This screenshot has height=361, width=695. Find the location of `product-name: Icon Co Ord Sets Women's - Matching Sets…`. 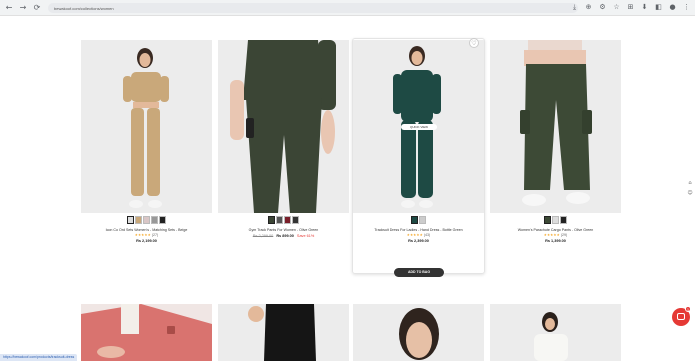

product-name: Icon Co Ord Sets Women's - Matching Sets… is located at coordinates (146, 230).